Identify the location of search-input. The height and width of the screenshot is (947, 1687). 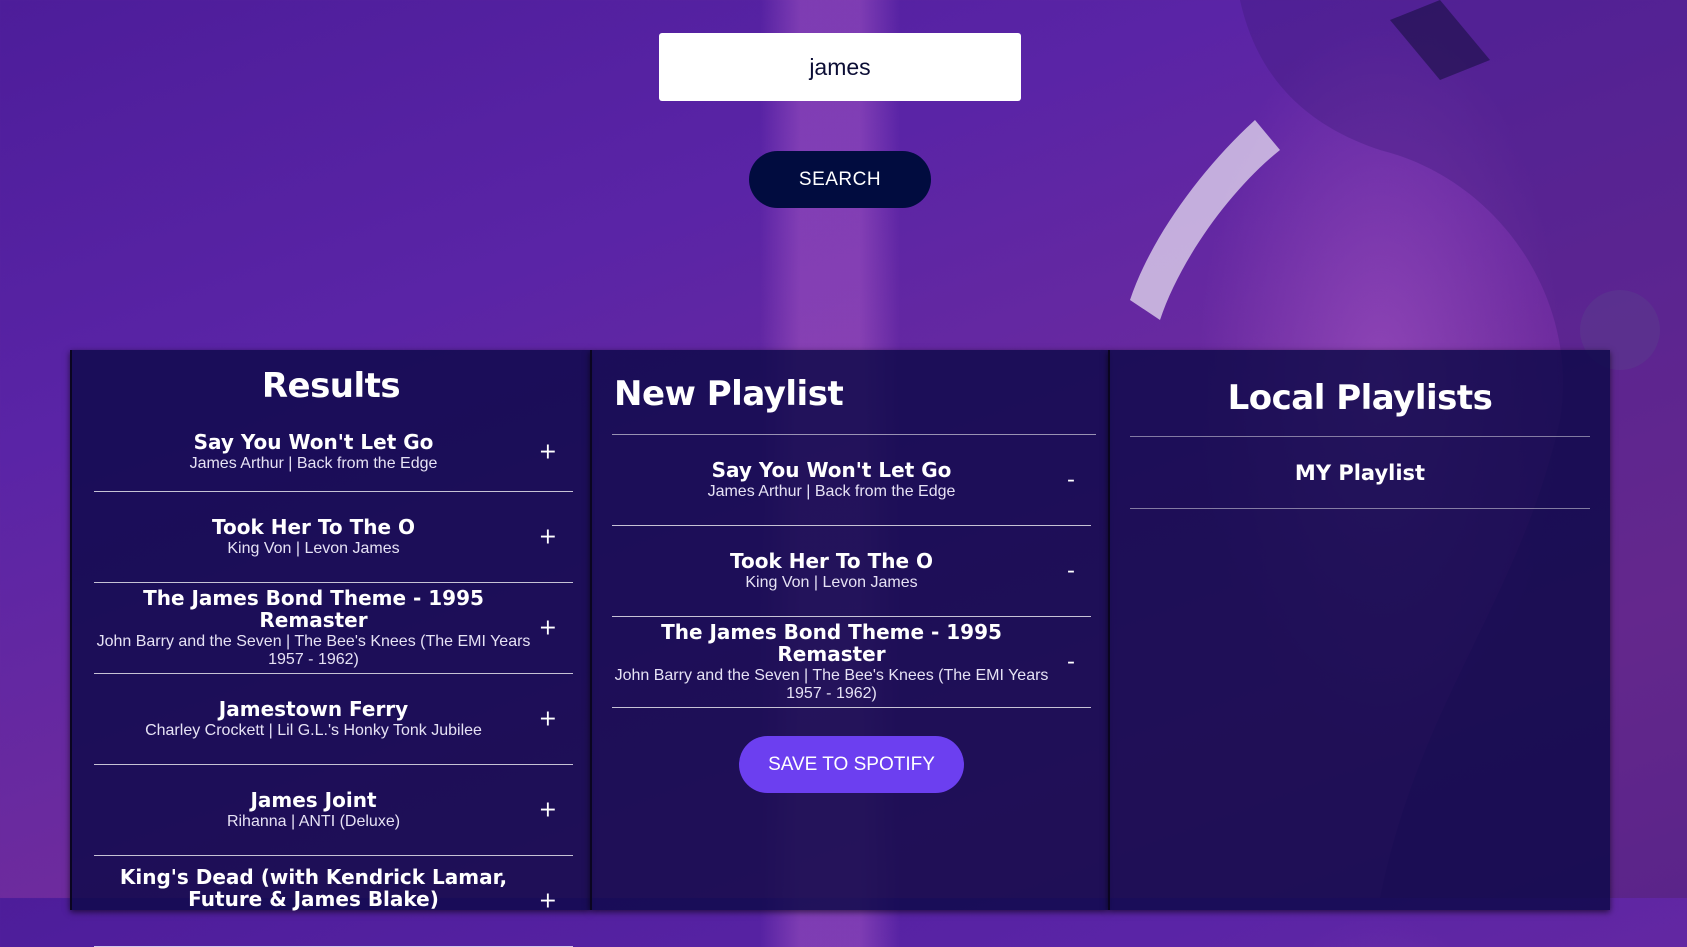
(840, 67).